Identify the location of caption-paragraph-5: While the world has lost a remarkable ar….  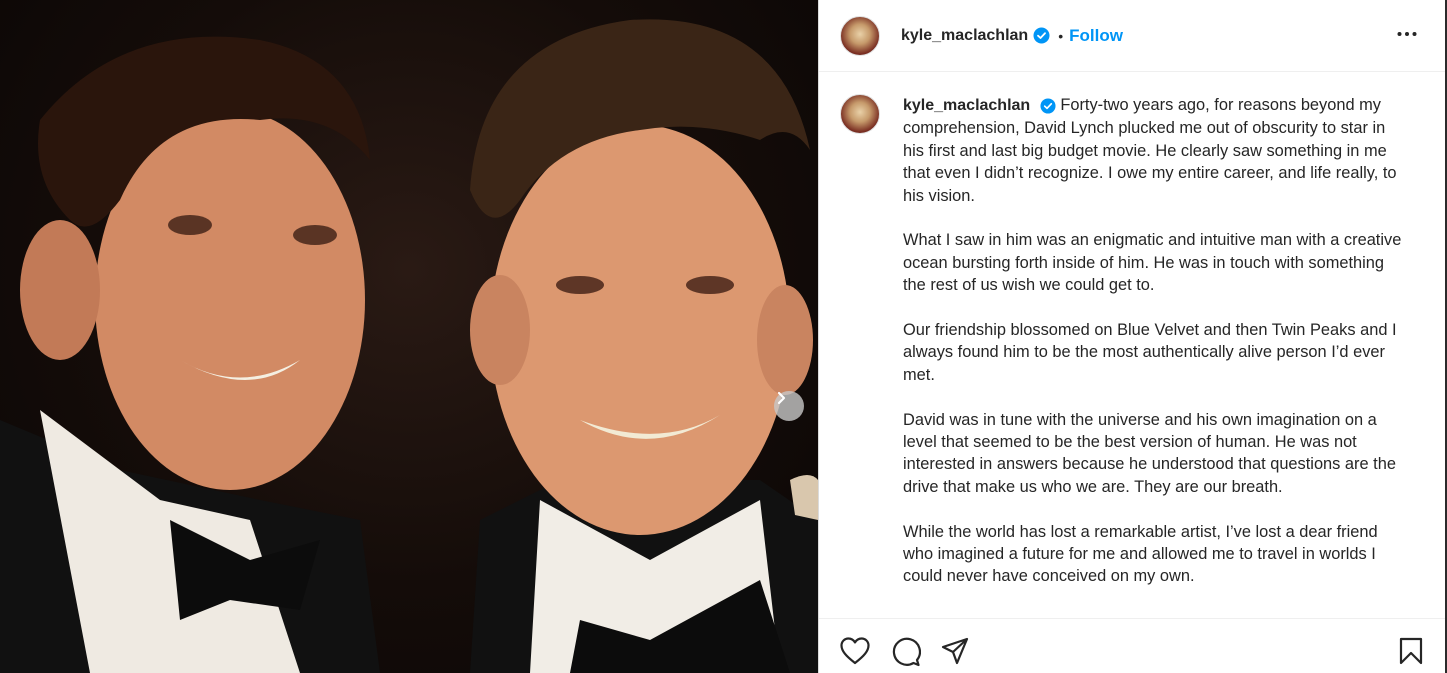
(1140, 554).